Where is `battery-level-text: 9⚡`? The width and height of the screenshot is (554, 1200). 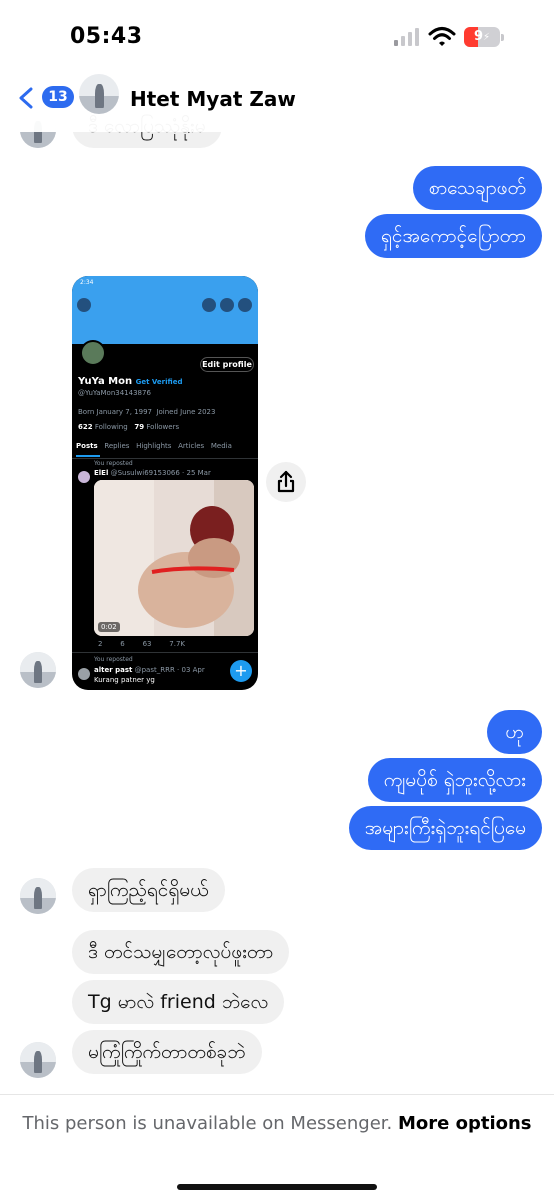 battery-level-text: 9⚡ is located at coordinates (482, 36).